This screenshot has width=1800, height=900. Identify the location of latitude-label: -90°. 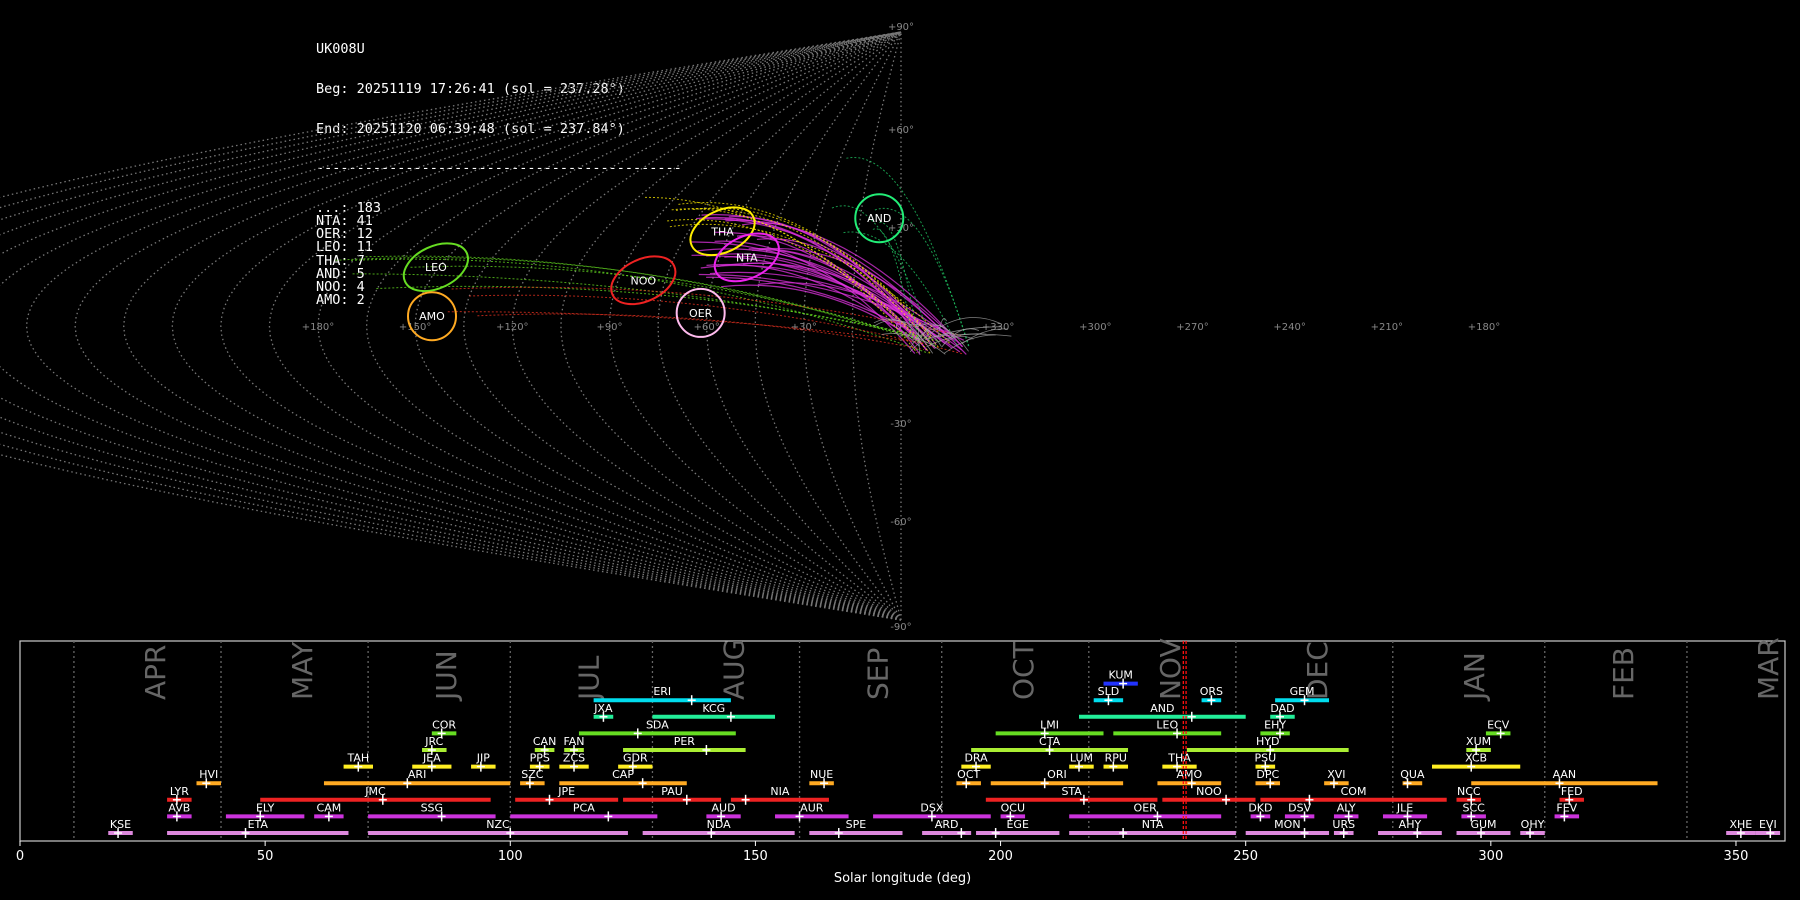
(900, 627).